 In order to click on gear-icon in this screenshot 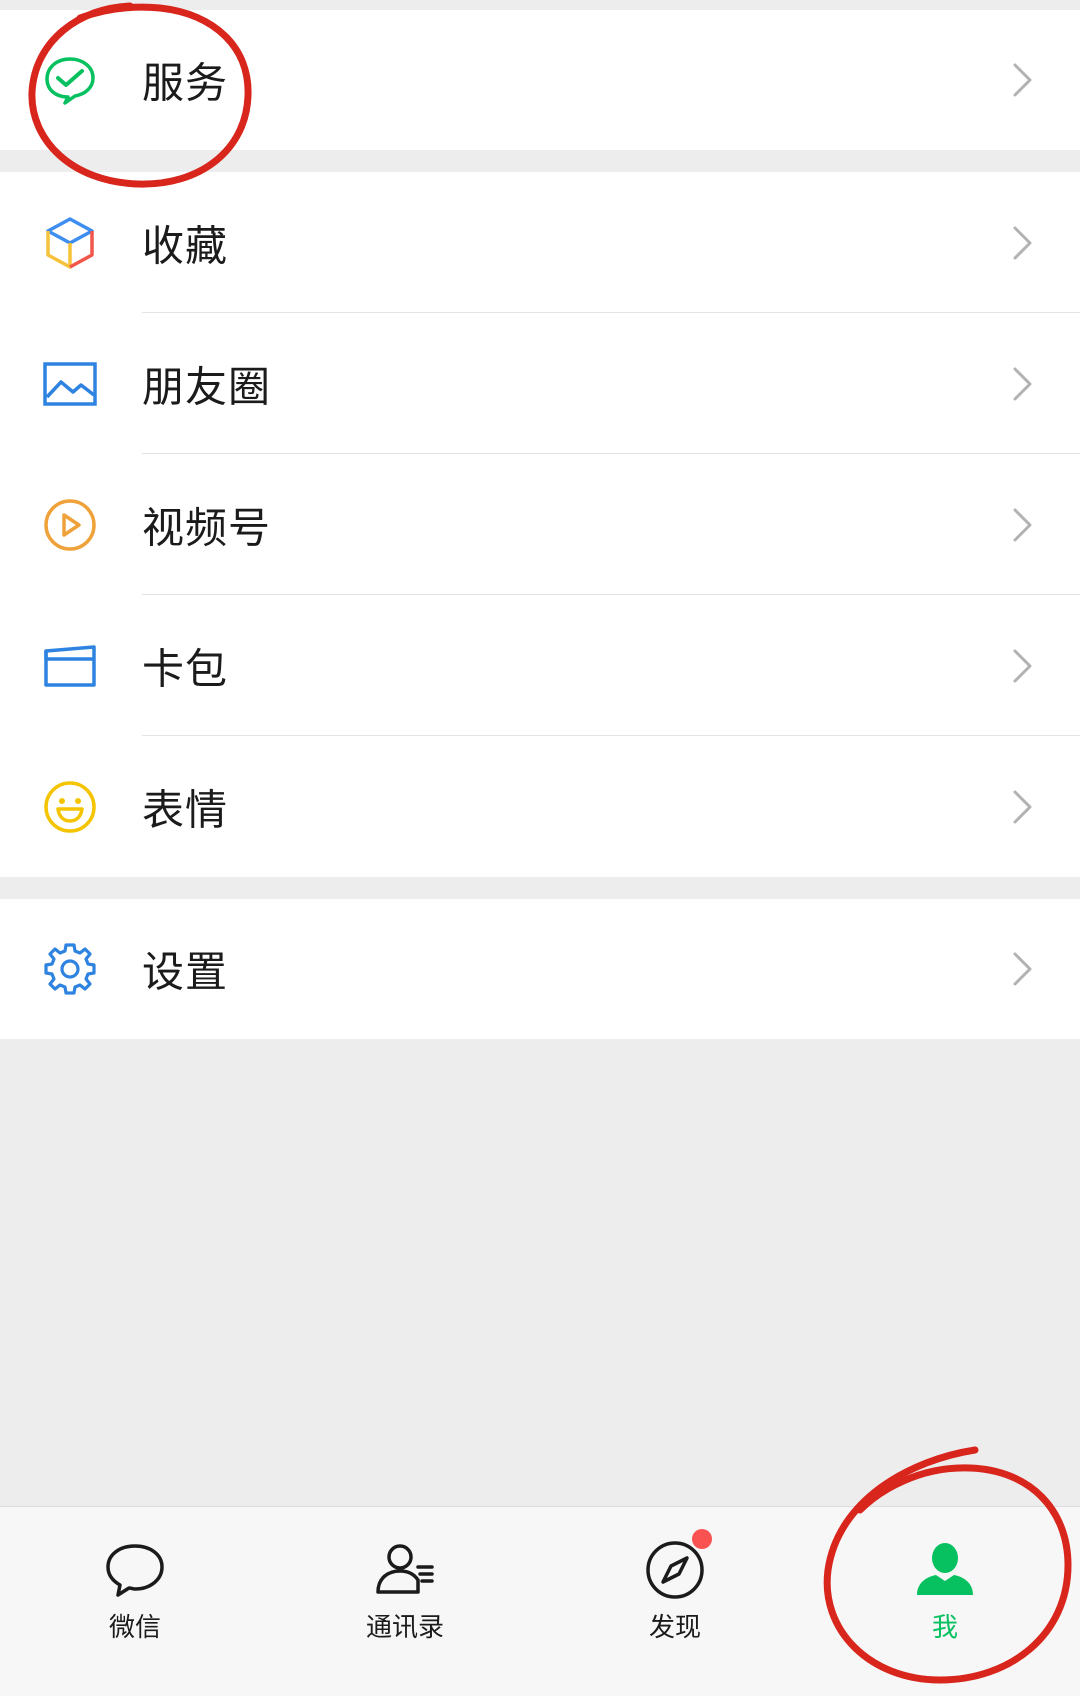, I will do `click(70, 969)`.